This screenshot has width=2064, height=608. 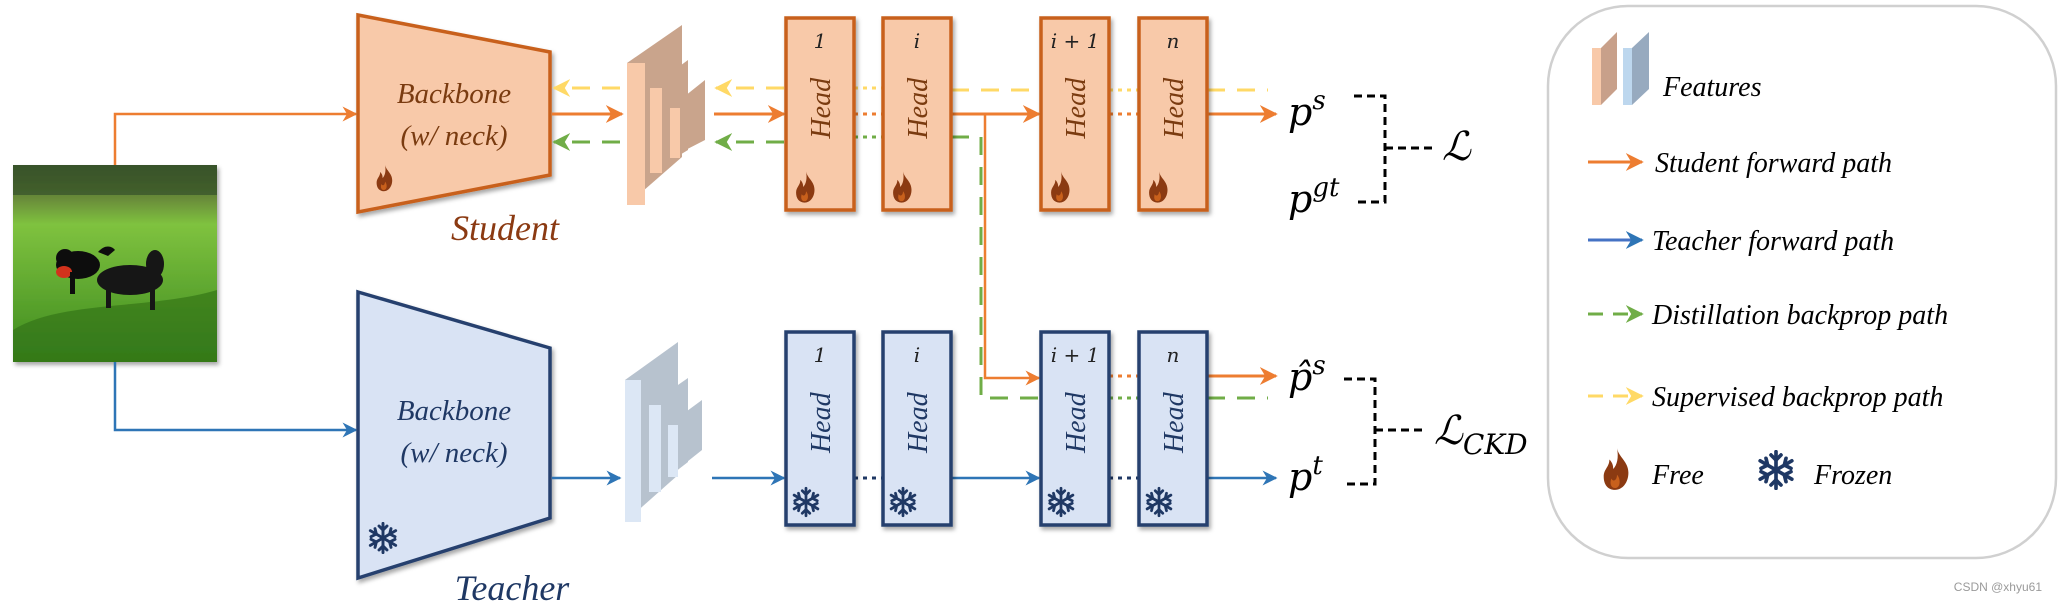 I want to click on teacher-head-2: i Head, so click(x=917, y=428).